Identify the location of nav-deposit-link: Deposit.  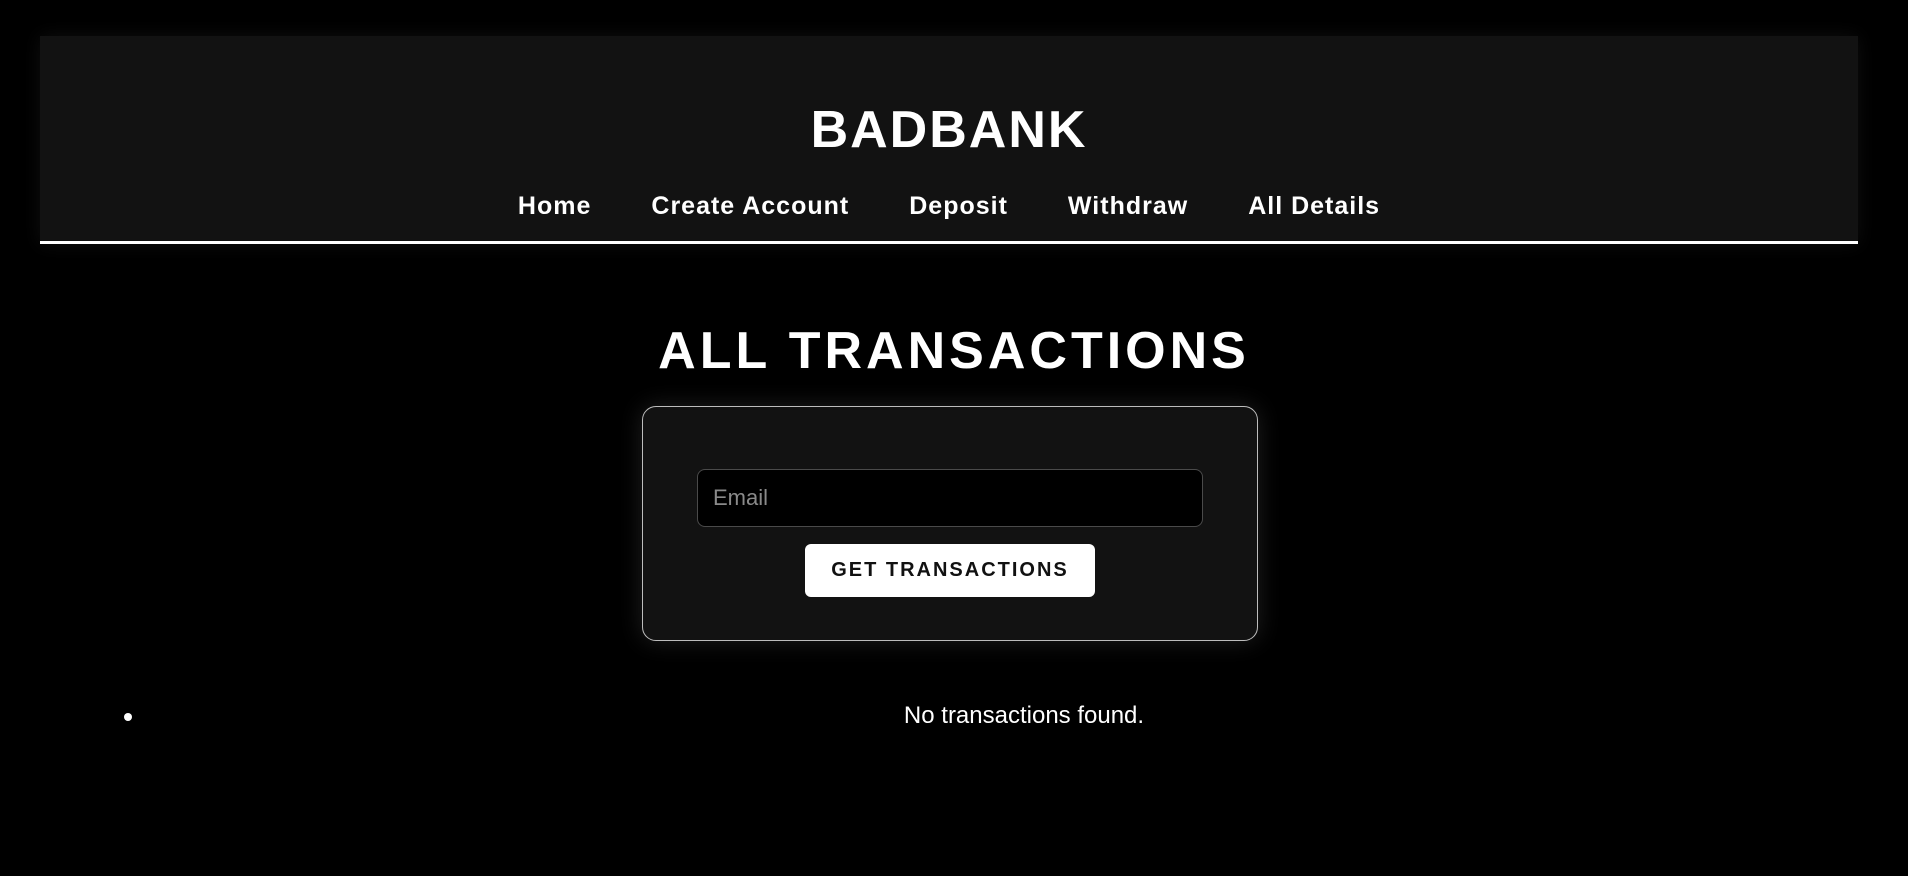
(958, 206).